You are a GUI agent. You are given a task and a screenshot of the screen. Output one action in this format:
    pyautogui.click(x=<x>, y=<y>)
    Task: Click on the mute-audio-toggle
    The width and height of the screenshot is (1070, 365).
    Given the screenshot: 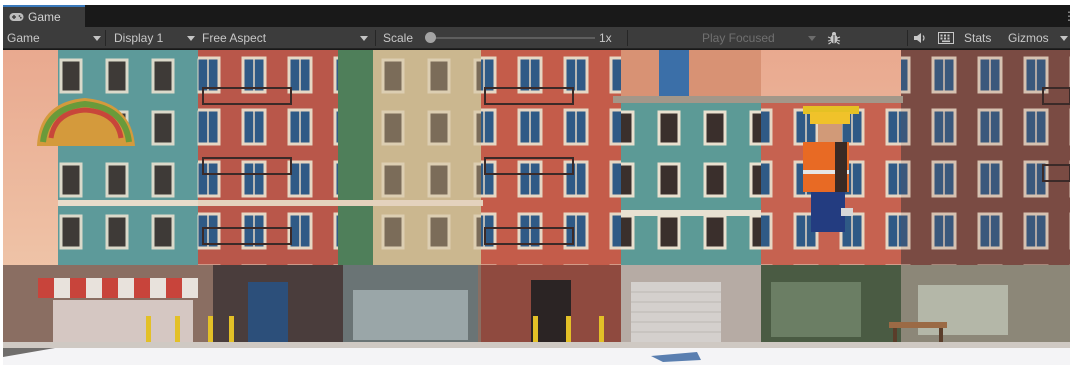 What is the action you would take?
    pyautogui.click(x=922, y=38)
    